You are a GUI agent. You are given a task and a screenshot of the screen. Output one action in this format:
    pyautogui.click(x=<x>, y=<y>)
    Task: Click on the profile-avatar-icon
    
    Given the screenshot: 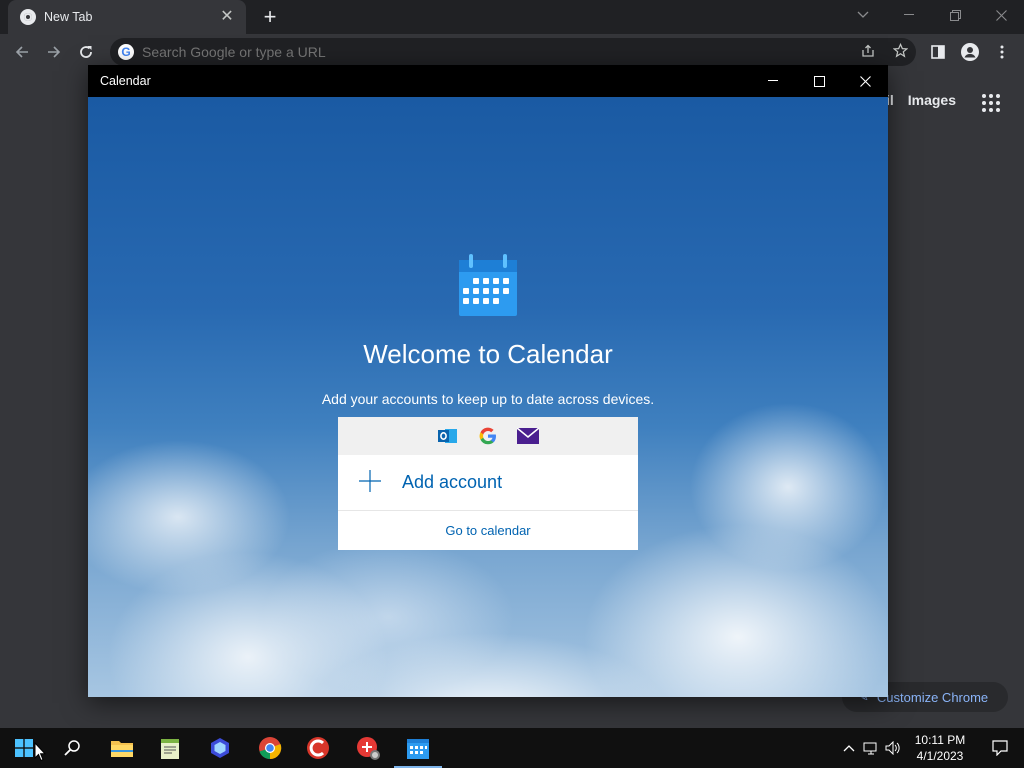 What is the action you would take?
    pyautogui.click(x=970, y=52)
    